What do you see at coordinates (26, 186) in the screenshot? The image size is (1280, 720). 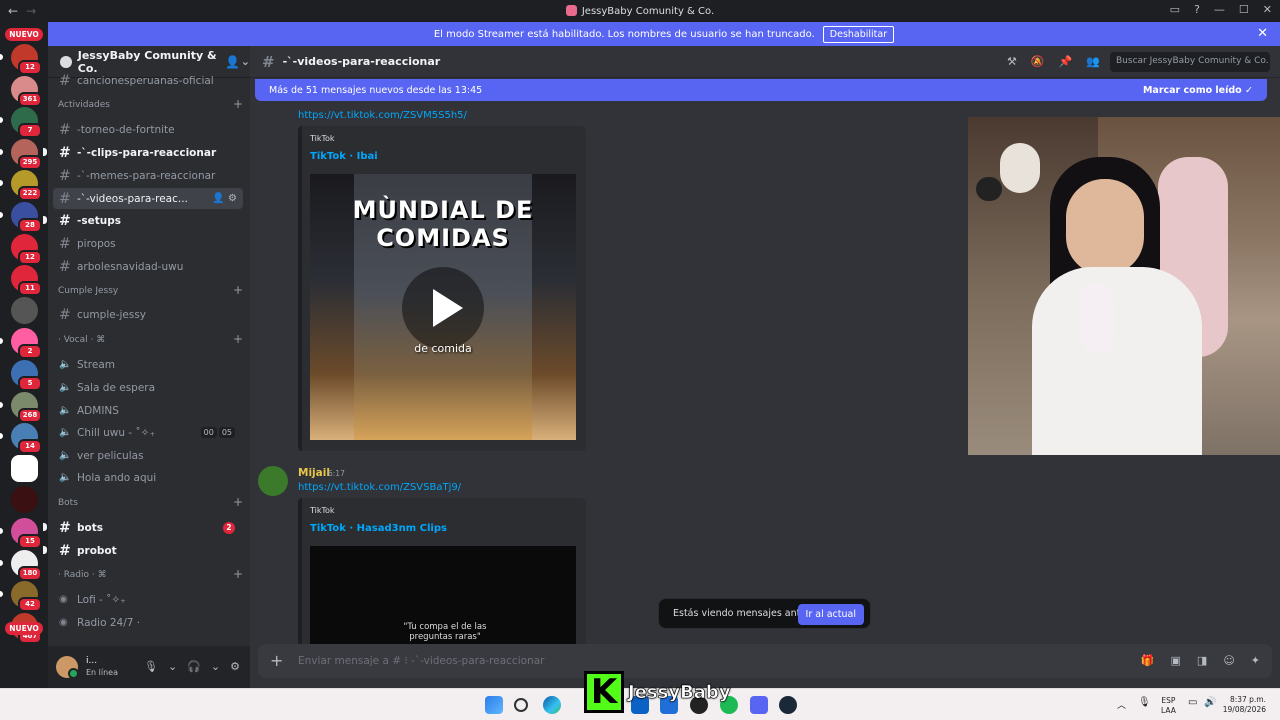 I see `server-icon: 222` at bounding box center [26, 186].